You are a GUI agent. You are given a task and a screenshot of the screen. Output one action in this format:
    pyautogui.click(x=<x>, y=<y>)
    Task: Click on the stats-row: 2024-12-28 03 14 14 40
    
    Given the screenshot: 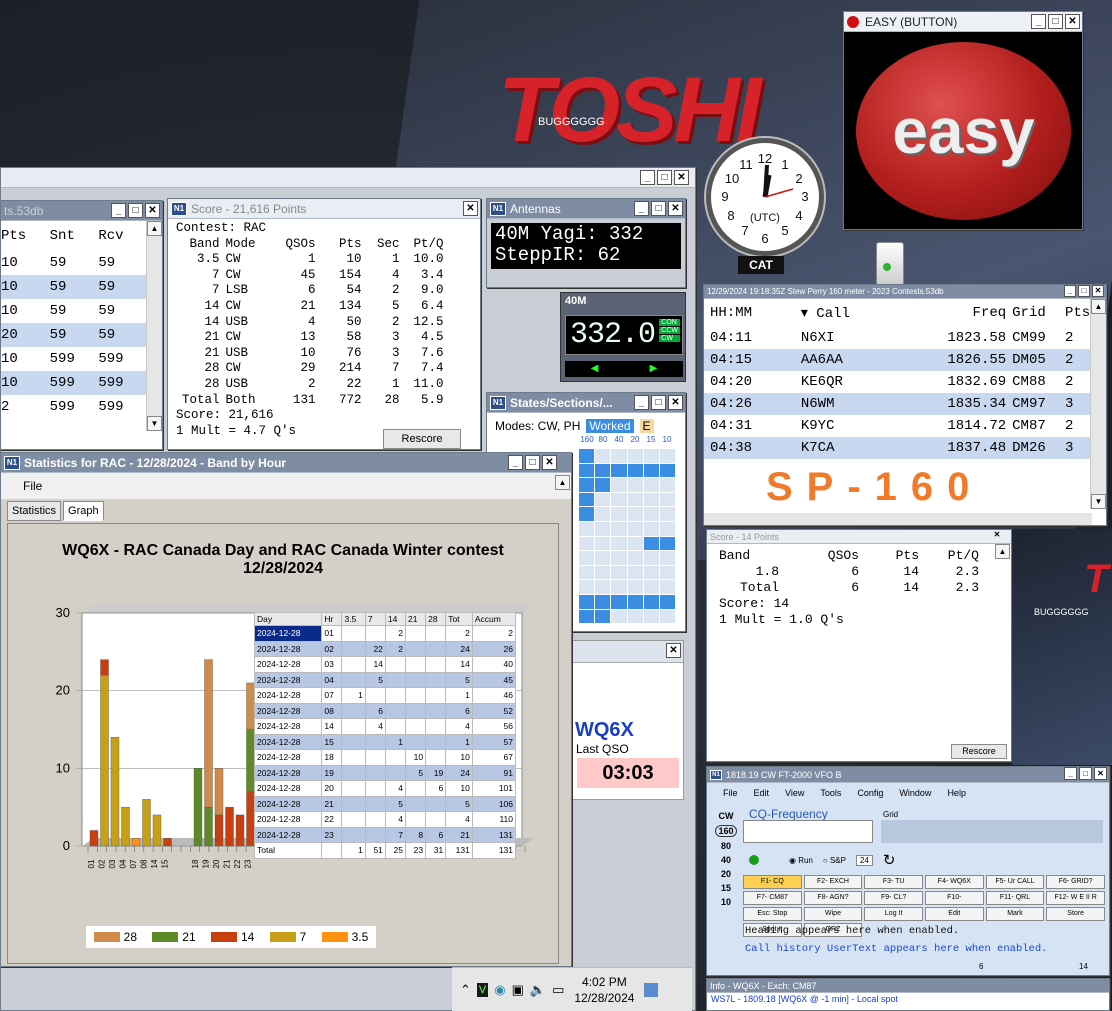 What is the action you would take?
    pyautogui.click(x=385, y=664)
    